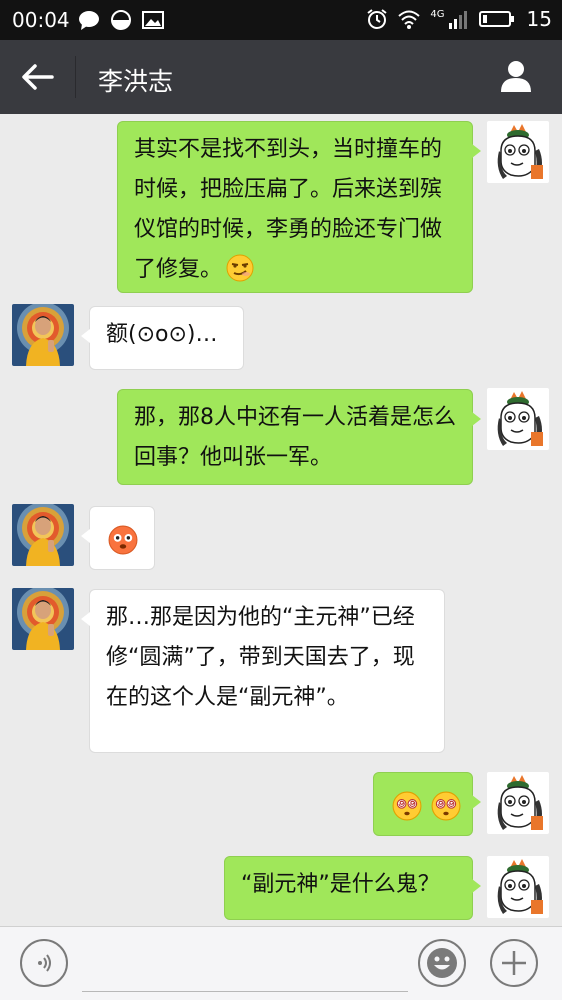 The height and width of the screenshot is (1000, 562). I want to click on signal-icon, so click(457, 20).